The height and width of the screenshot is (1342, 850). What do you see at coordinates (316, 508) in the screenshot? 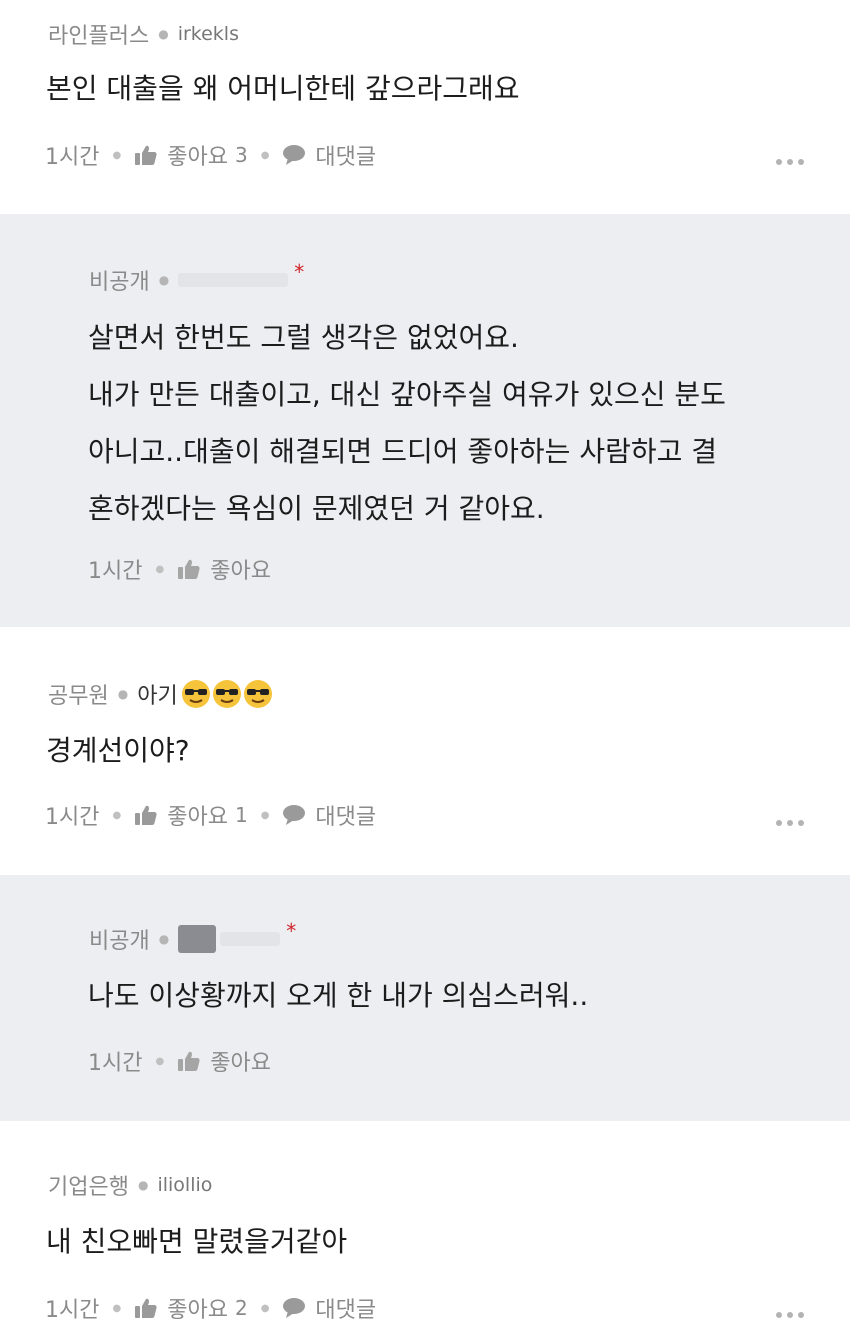
I see `comment-line: 혼하겠다는 욕심이 문제였던 거 같아요.` at bounding box center [316, 508].